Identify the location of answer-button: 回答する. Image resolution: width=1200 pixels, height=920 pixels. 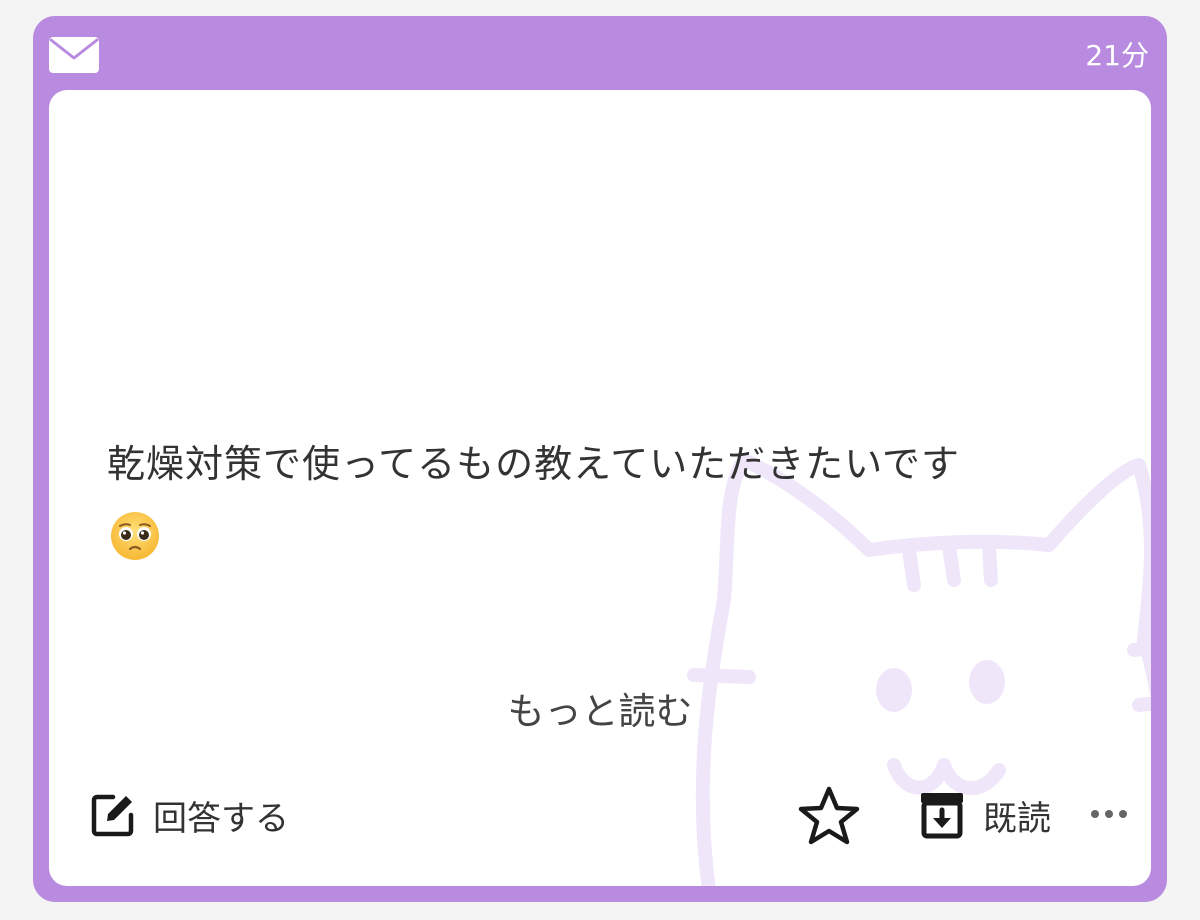
(189, 815).